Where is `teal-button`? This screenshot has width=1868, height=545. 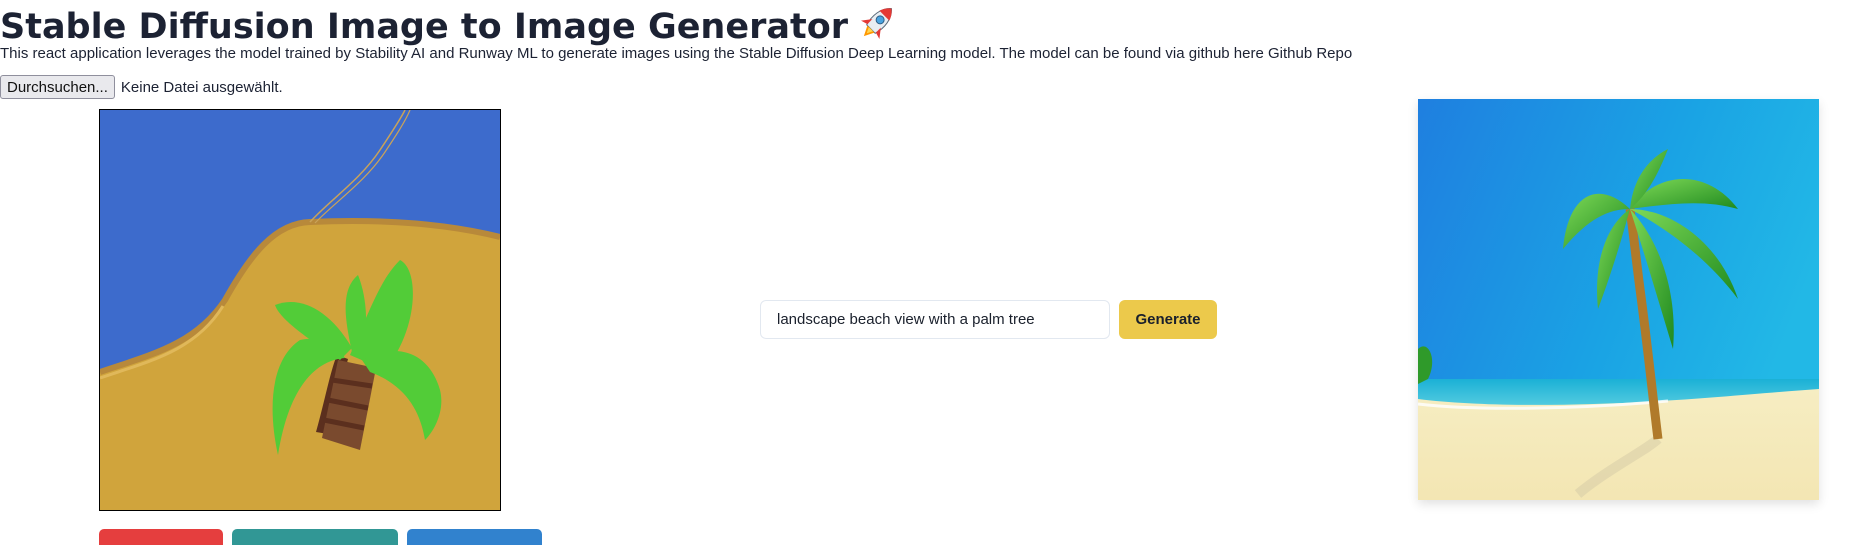 teal-button is located at coordinates (315, 537).